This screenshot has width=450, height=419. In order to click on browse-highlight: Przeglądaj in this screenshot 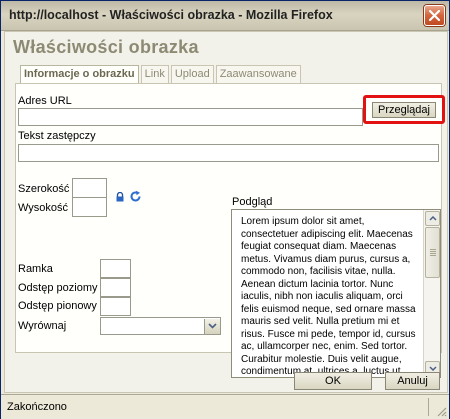, I will do `click(404, 109)`.